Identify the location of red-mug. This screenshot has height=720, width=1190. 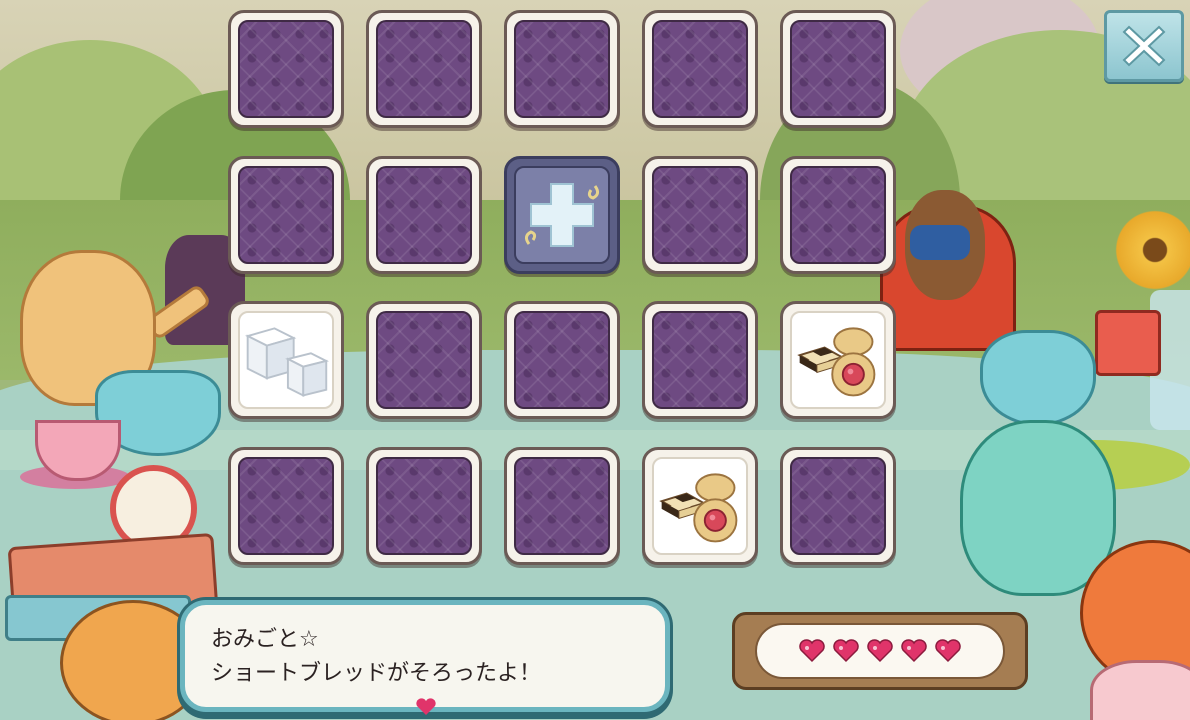
(1128, 343).